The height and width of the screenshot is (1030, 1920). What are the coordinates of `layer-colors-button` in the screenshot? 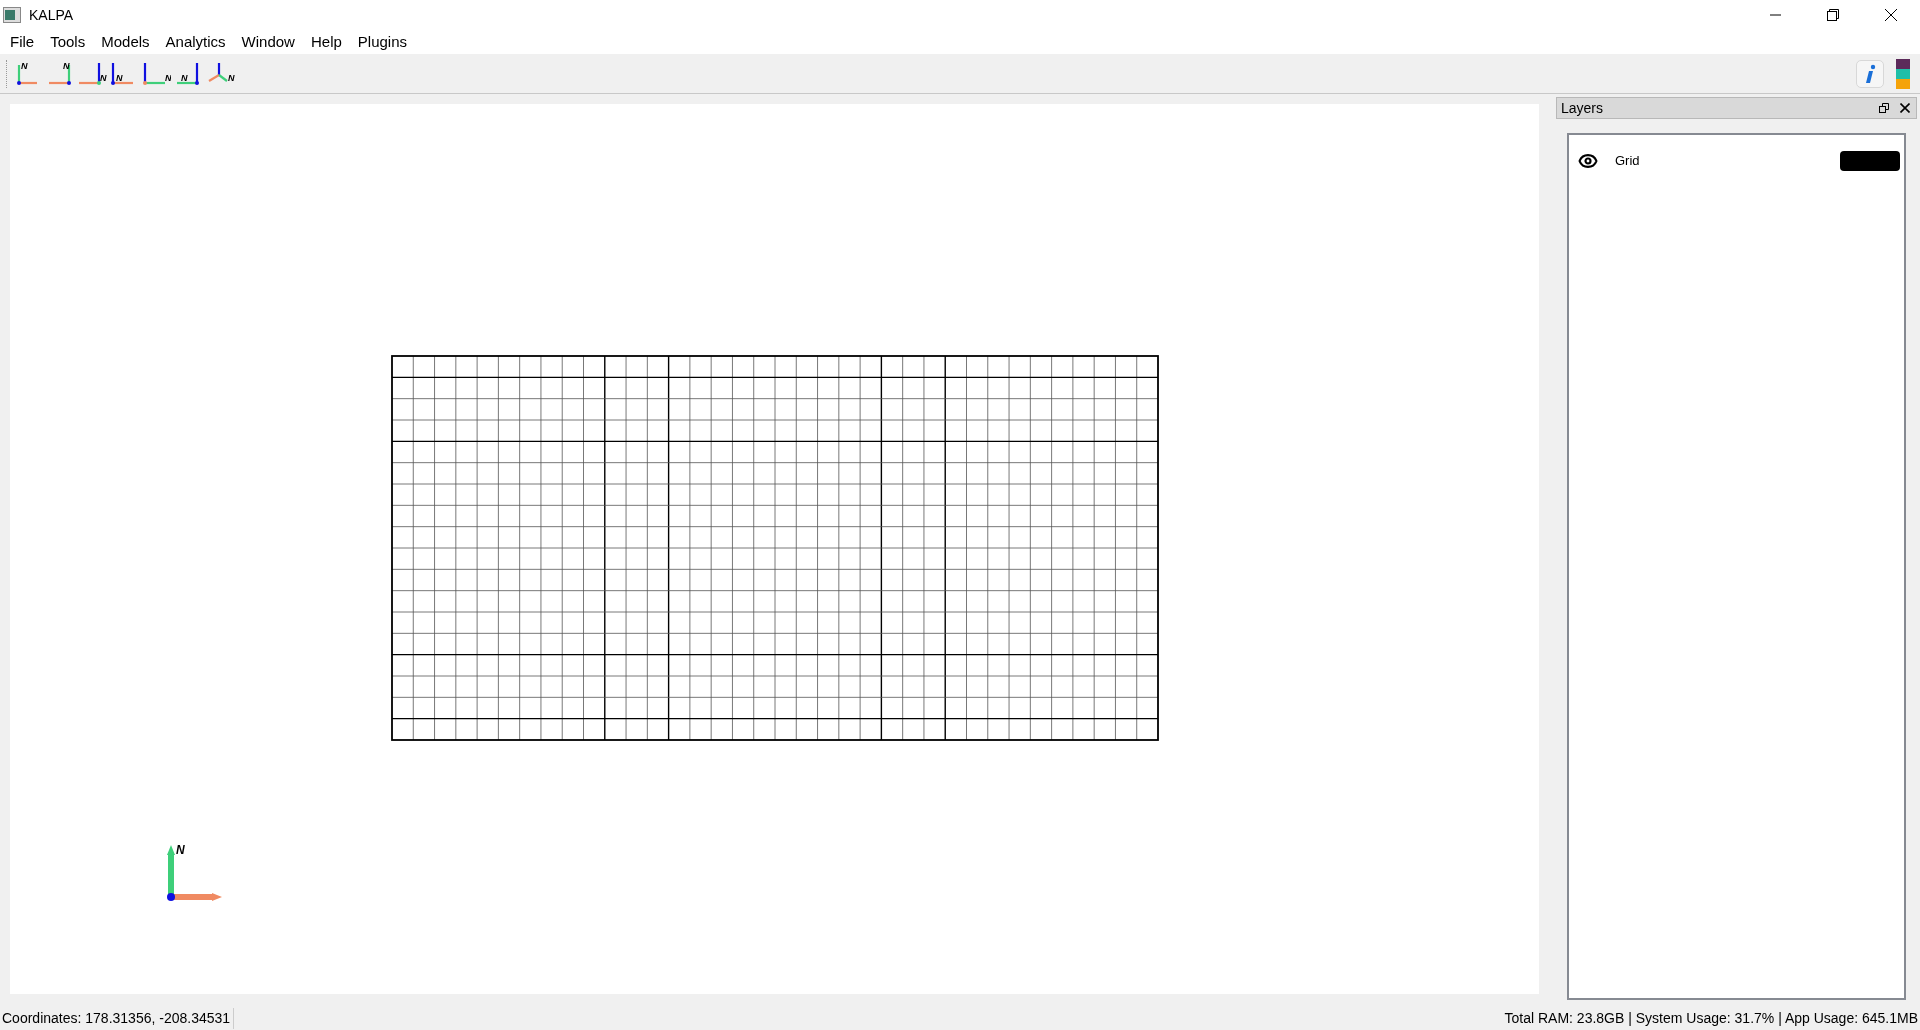 It's located at (1903, 73).